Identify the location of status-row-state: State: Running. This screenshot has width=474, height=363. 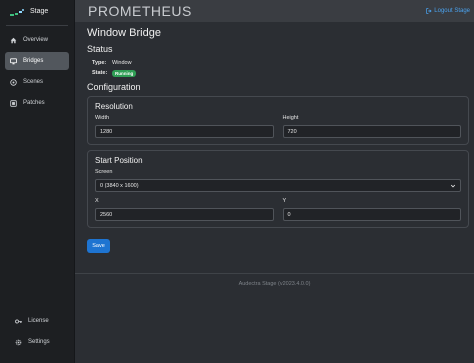
(278, 73).